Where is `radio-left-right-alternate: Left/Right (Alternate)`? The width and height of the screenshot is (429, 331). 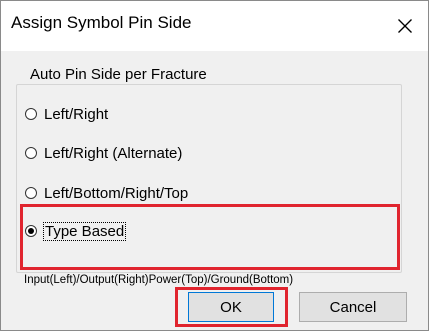
radio-left-right-alternate: Left/Right (Alternate) is located at coordinates (103, 153).